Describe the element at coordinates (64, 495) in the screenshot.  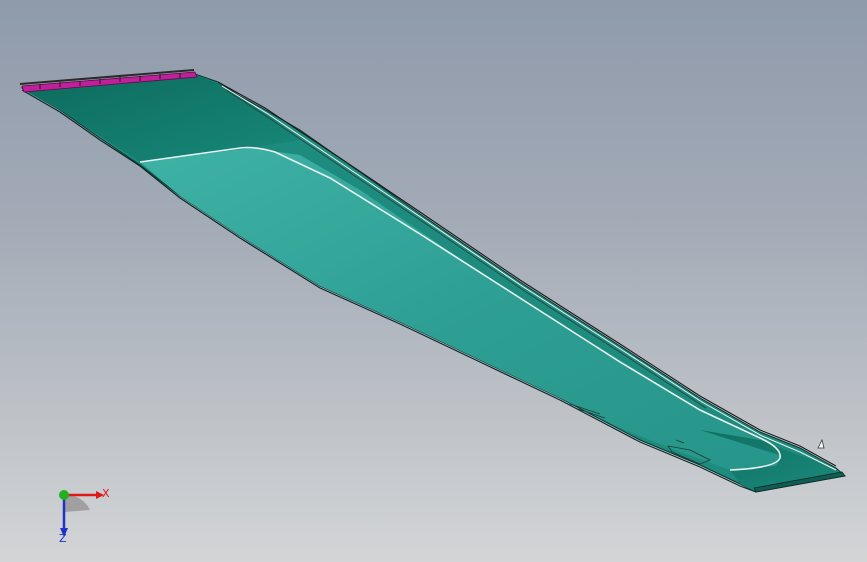
I see `y-axis-dot` at that location.